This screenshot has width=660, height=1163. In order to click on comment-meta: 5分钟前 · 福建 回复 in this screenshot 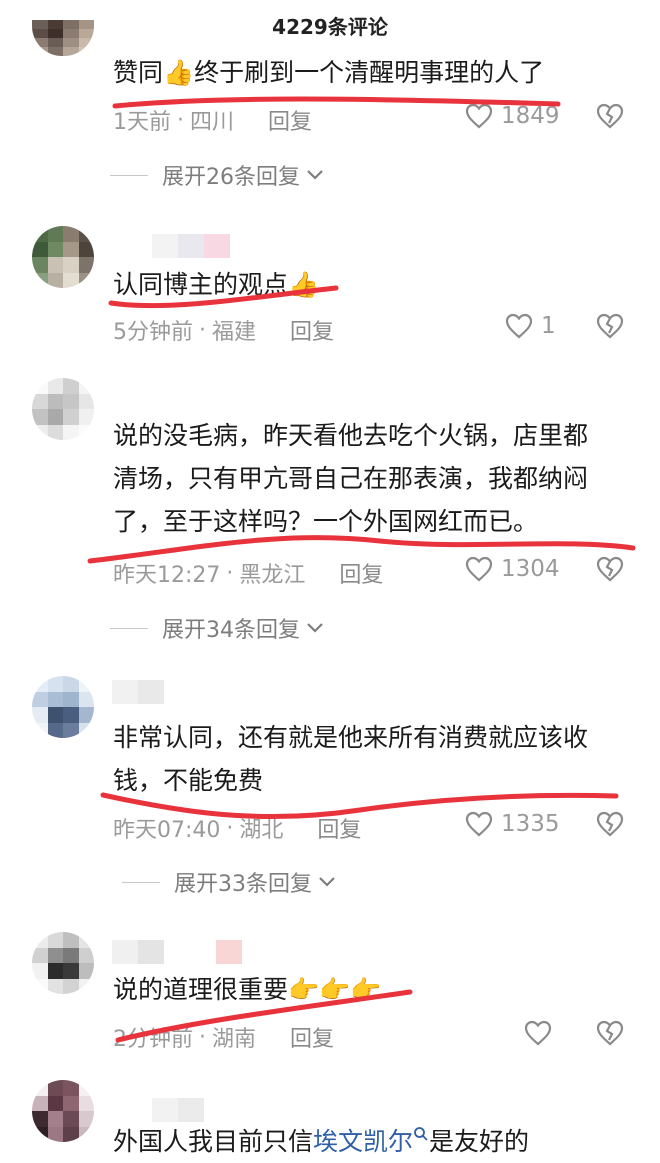, I will do `click(223, 330)`.